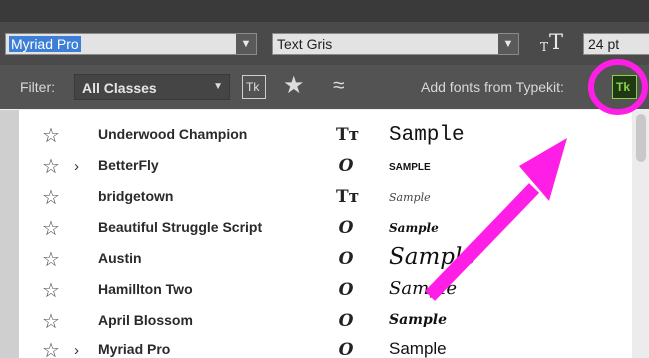 This screenshot has width=649, height=358. What do you see at coordinates (482, 242) in the screenshot?
I see `annotation-arrow-shaft` at bounding box center [482, 242].